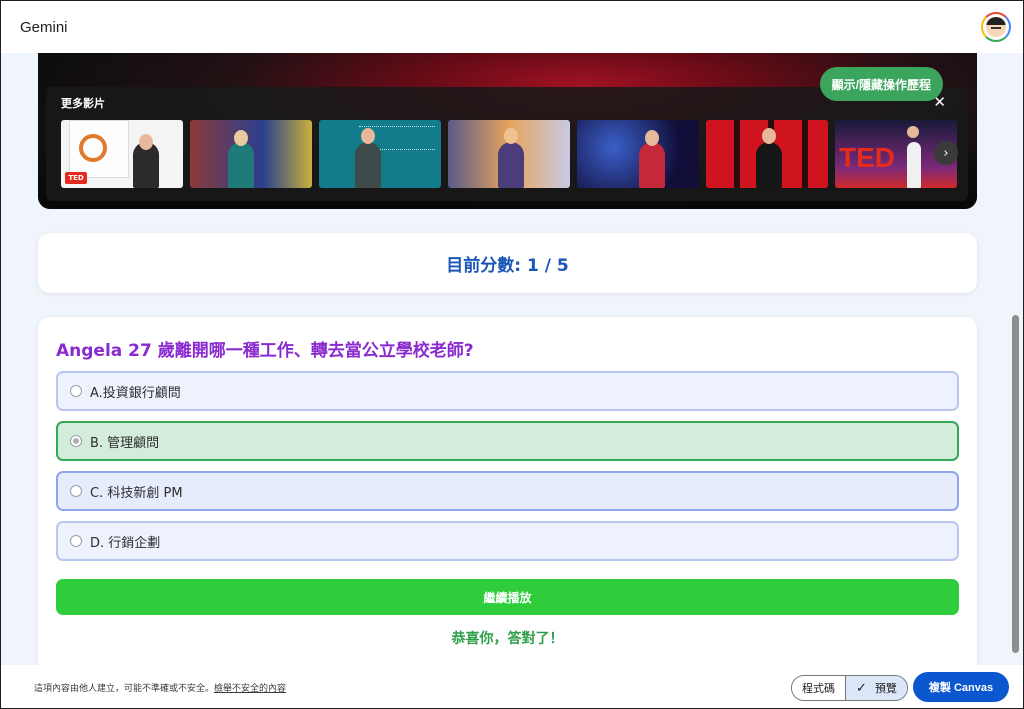 Image resolution: width=1024 pixels, height=709 pixels. I want to click on video-thumbnails: TED TED, so click(509, 154).